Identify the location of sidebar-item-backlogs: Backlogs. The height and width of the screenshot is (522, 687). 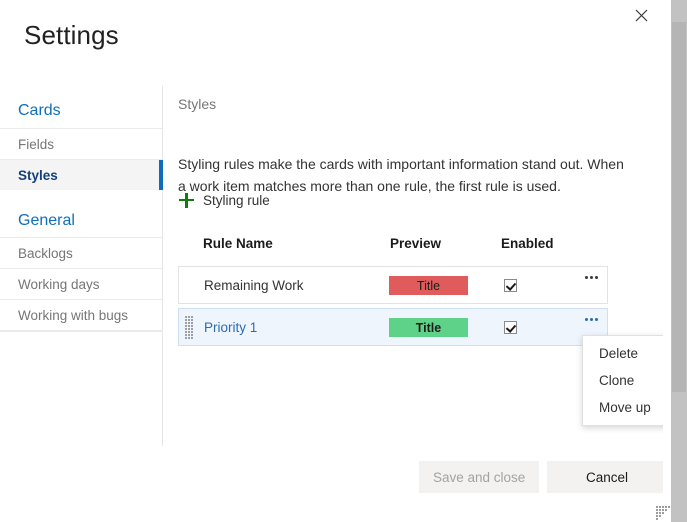
(81, 252).